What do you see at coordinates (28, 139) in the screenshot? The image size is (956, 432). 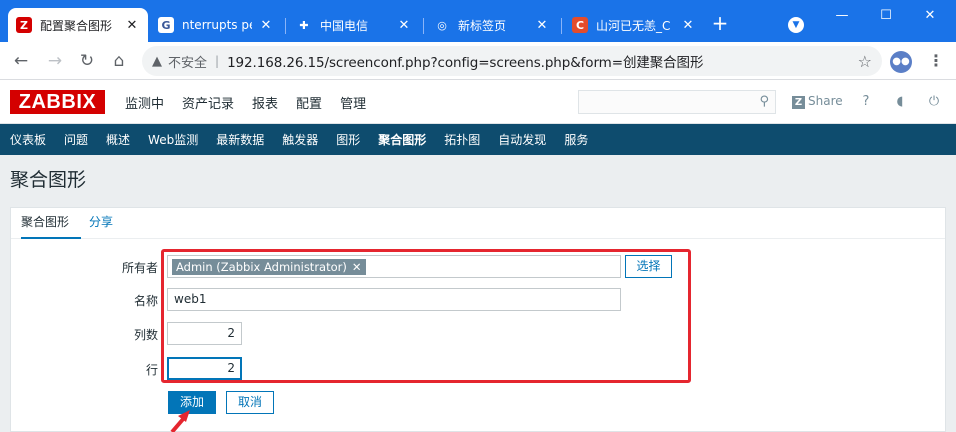 I see `sub-menu-dashboard: 仪表板` at bounding box center [28, 139].